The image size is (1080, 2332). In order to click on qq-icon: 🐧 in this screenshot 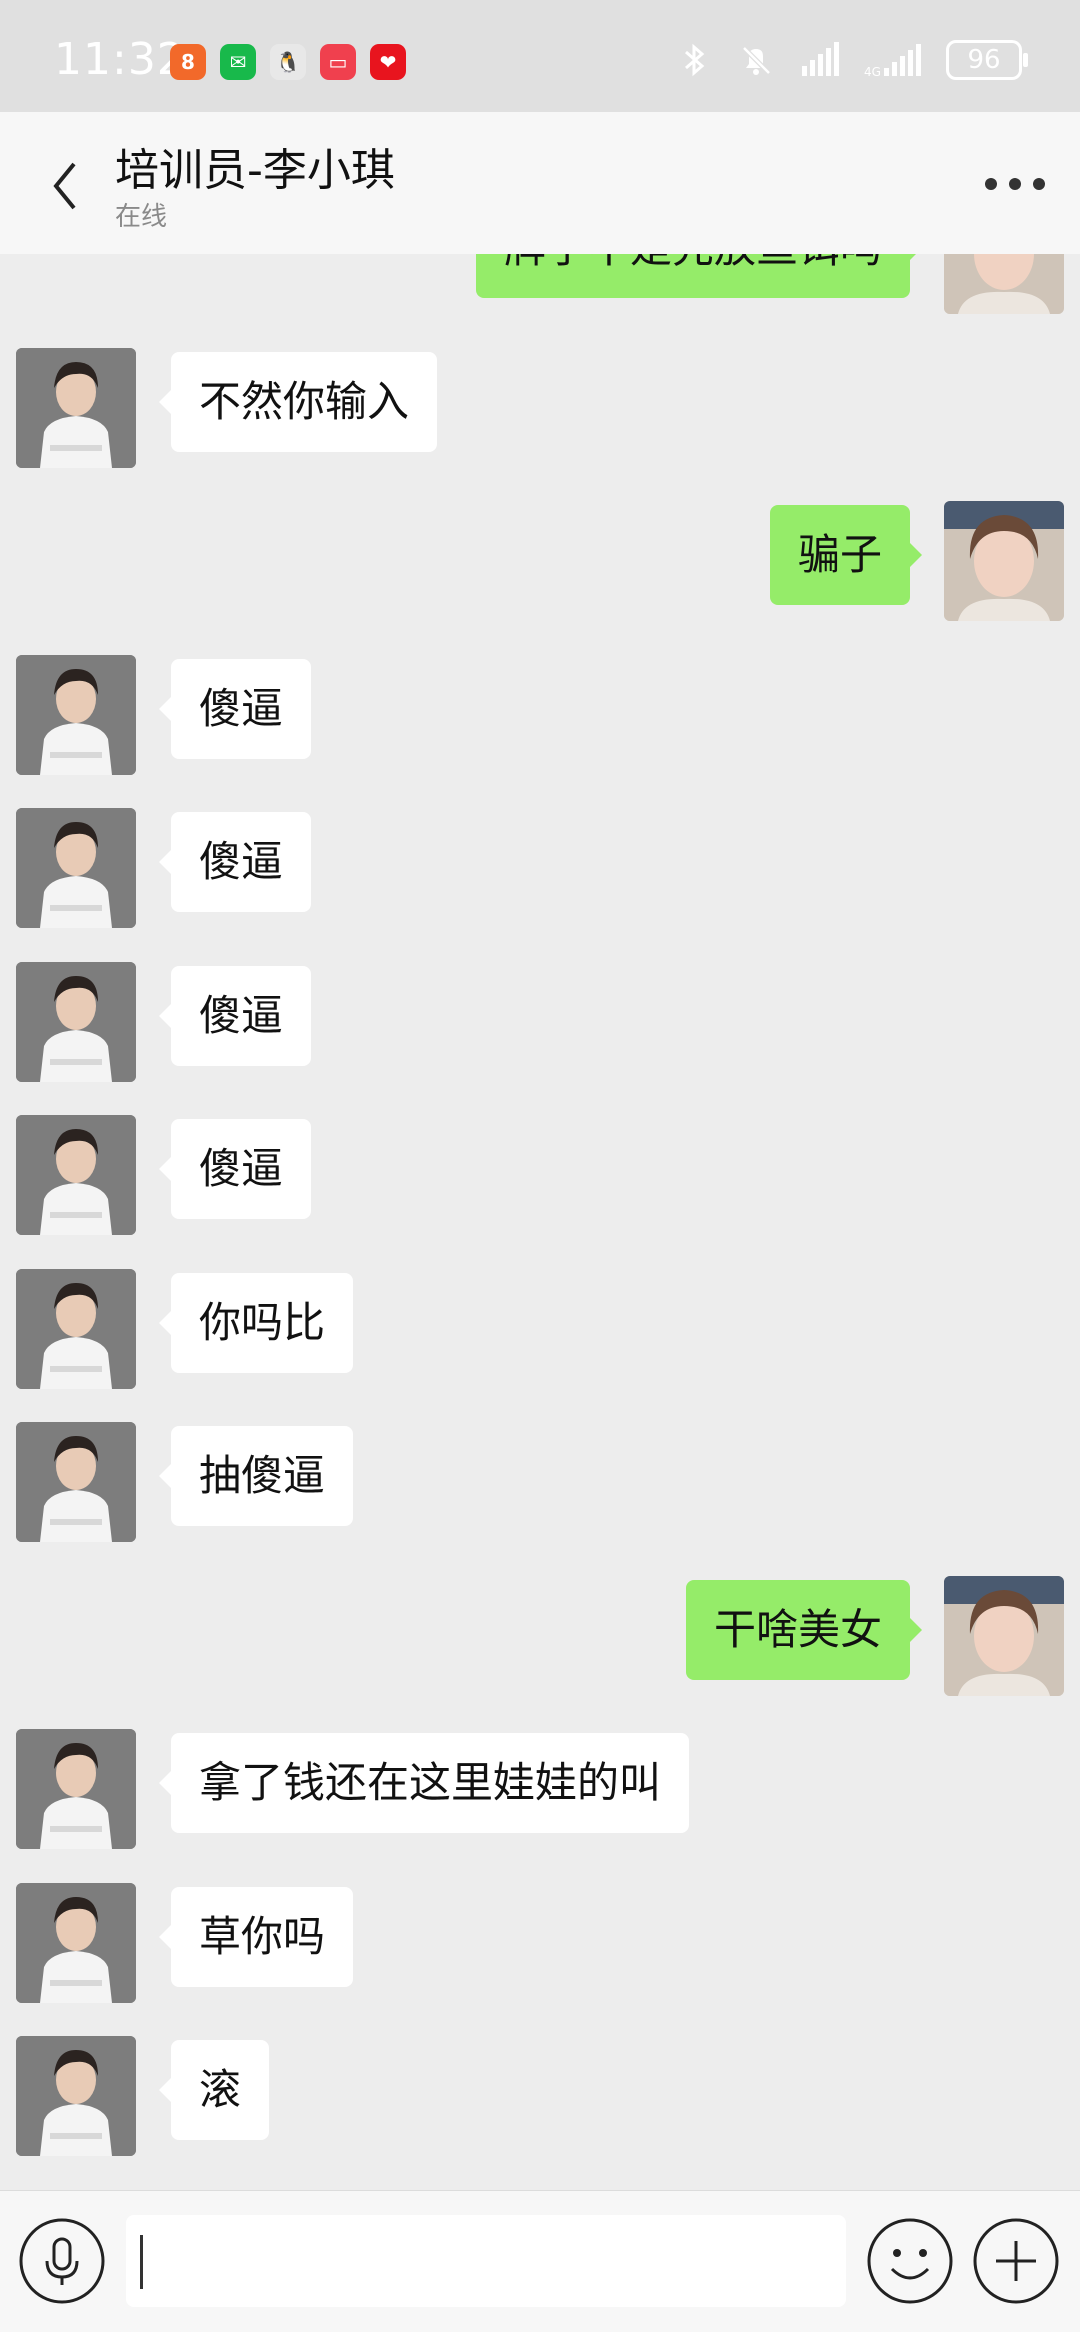, I will do `click(288, 62)`.